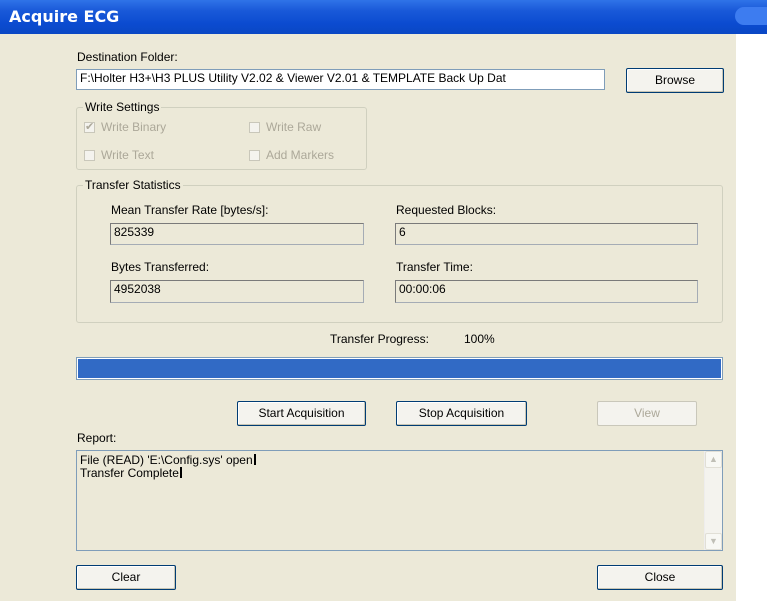  I want to click on checkbox-checked-icon: ✔, so click(89, 126).